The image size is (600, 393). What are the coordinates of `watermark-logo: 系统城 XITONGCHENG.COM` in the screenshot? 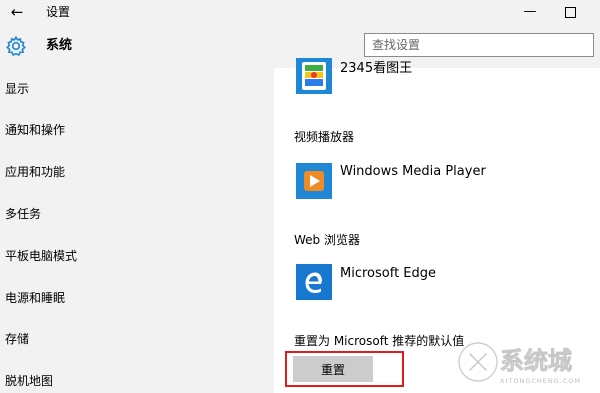 It's located at (519, 363).